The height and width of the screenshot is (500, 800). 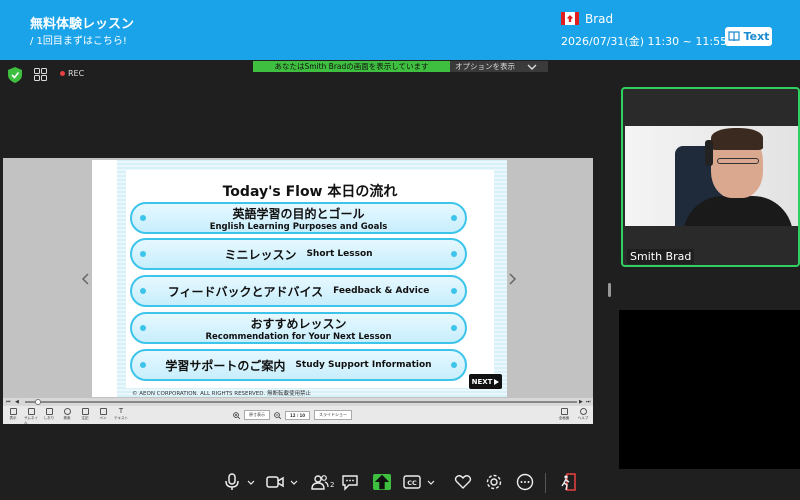 I want to click on video-camera-icon, so click(x=275, y=482).